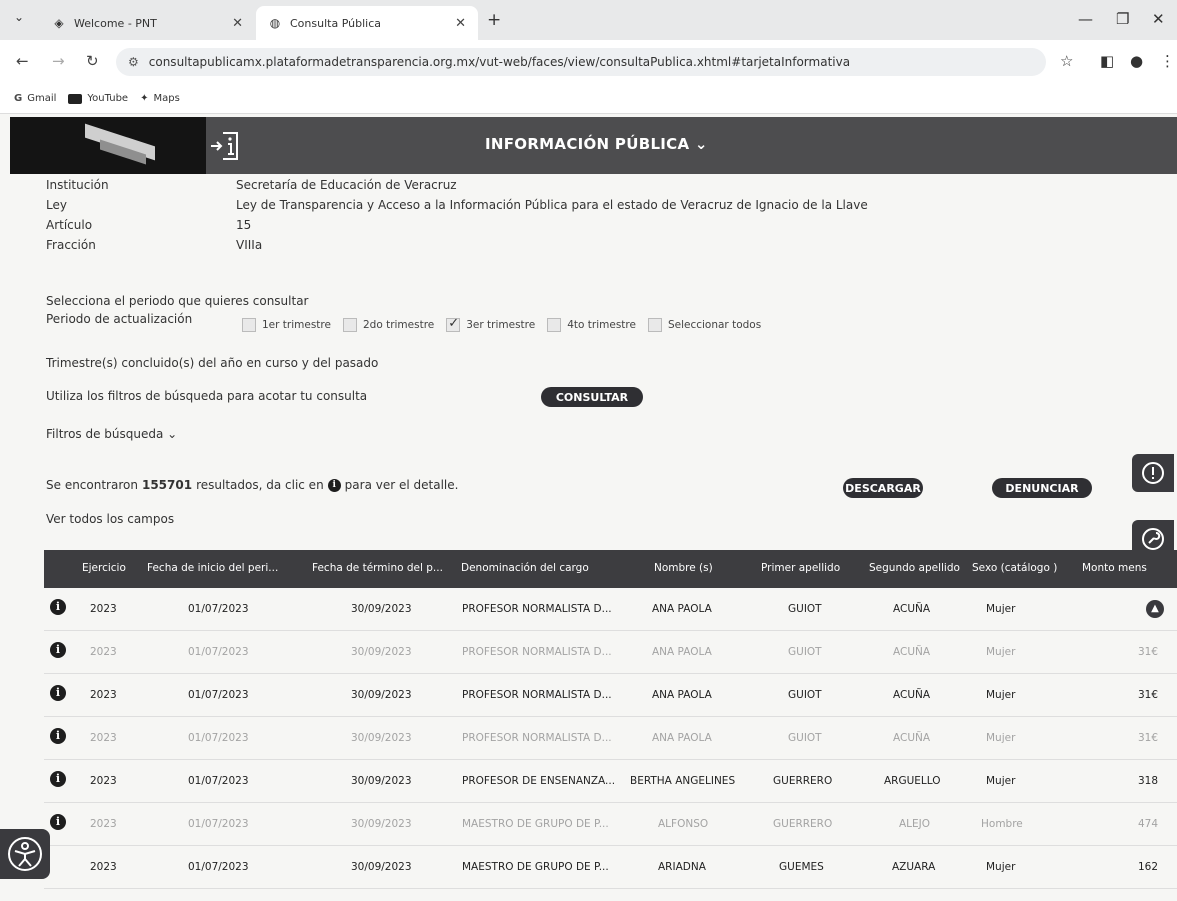 The width and height of the screenshot is (1177, 901). I want to click on bookmark-star-icon: ☆, so click(1066, 61).